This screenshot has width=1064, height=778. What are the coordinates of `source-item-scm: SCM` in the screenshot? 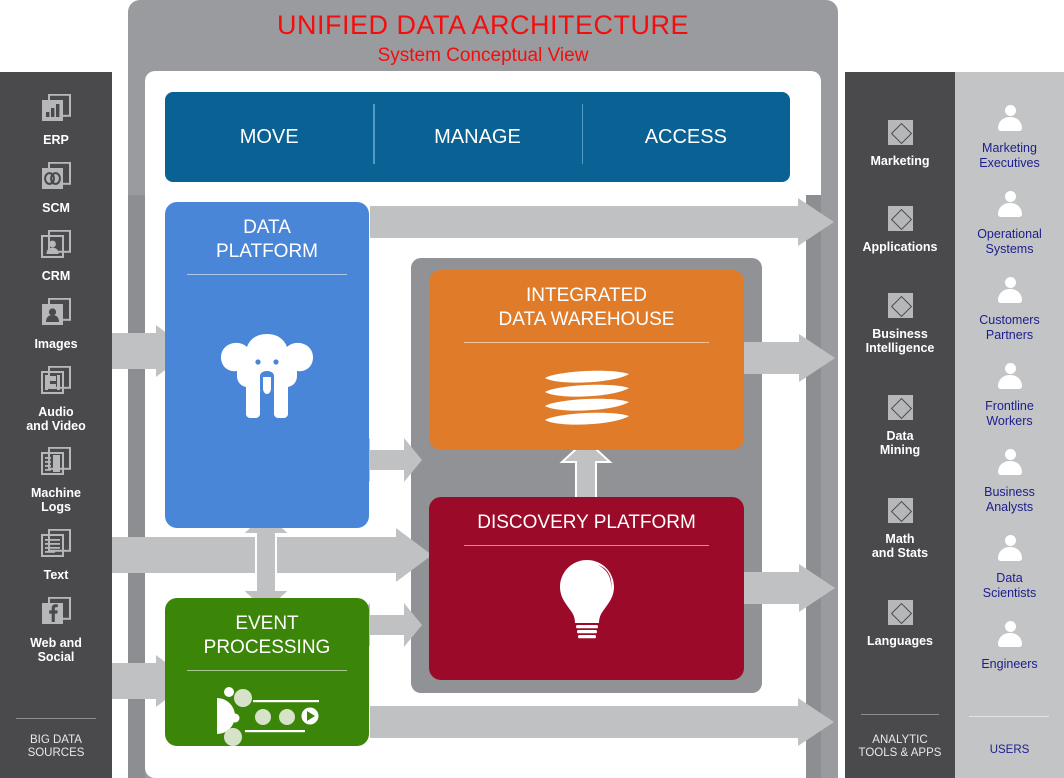 It's located at (56, 188).